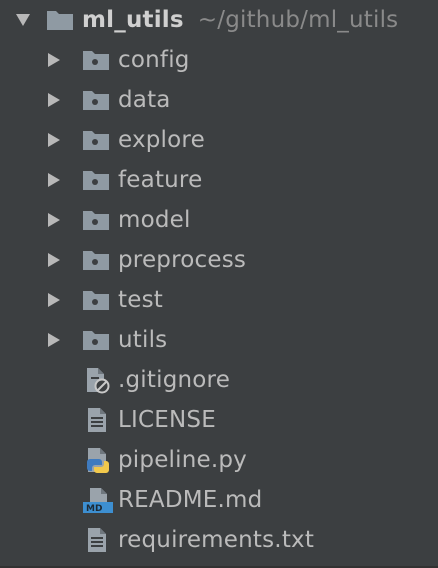  Describe the element at coordinates (219, 180) in the screenshot. I see `tree-row-folder: feature` at that location.